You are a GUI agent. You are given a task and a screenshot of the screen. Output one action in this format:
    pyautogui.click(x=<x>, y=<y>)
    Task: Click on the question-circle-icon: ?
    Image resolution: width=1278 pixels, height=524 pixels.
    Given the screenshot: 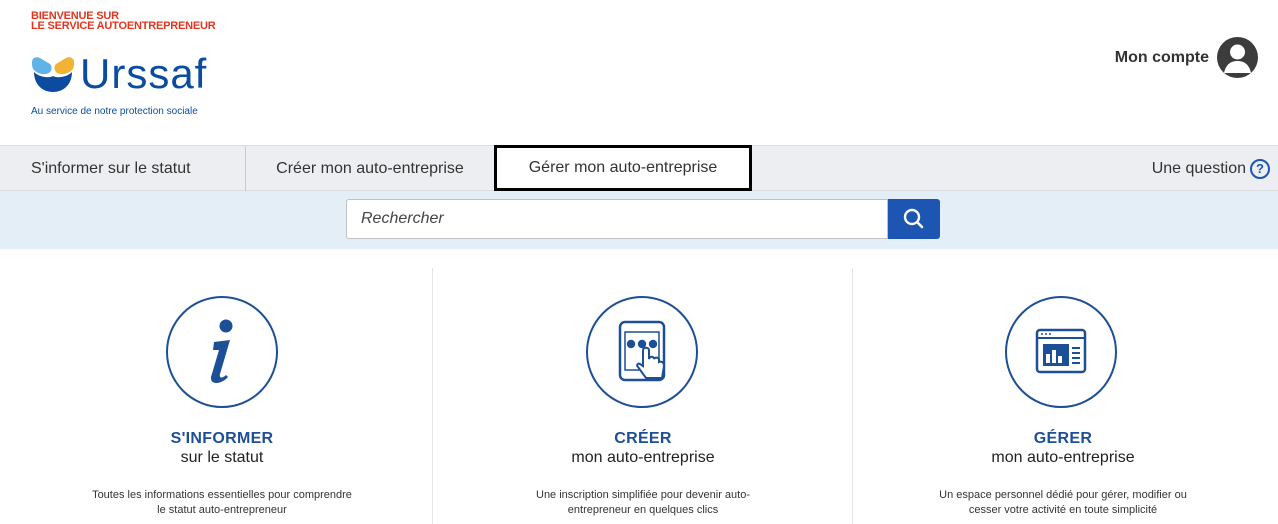 What is the action you would take?
    pyautogui.click(x=1260, y=168)
    